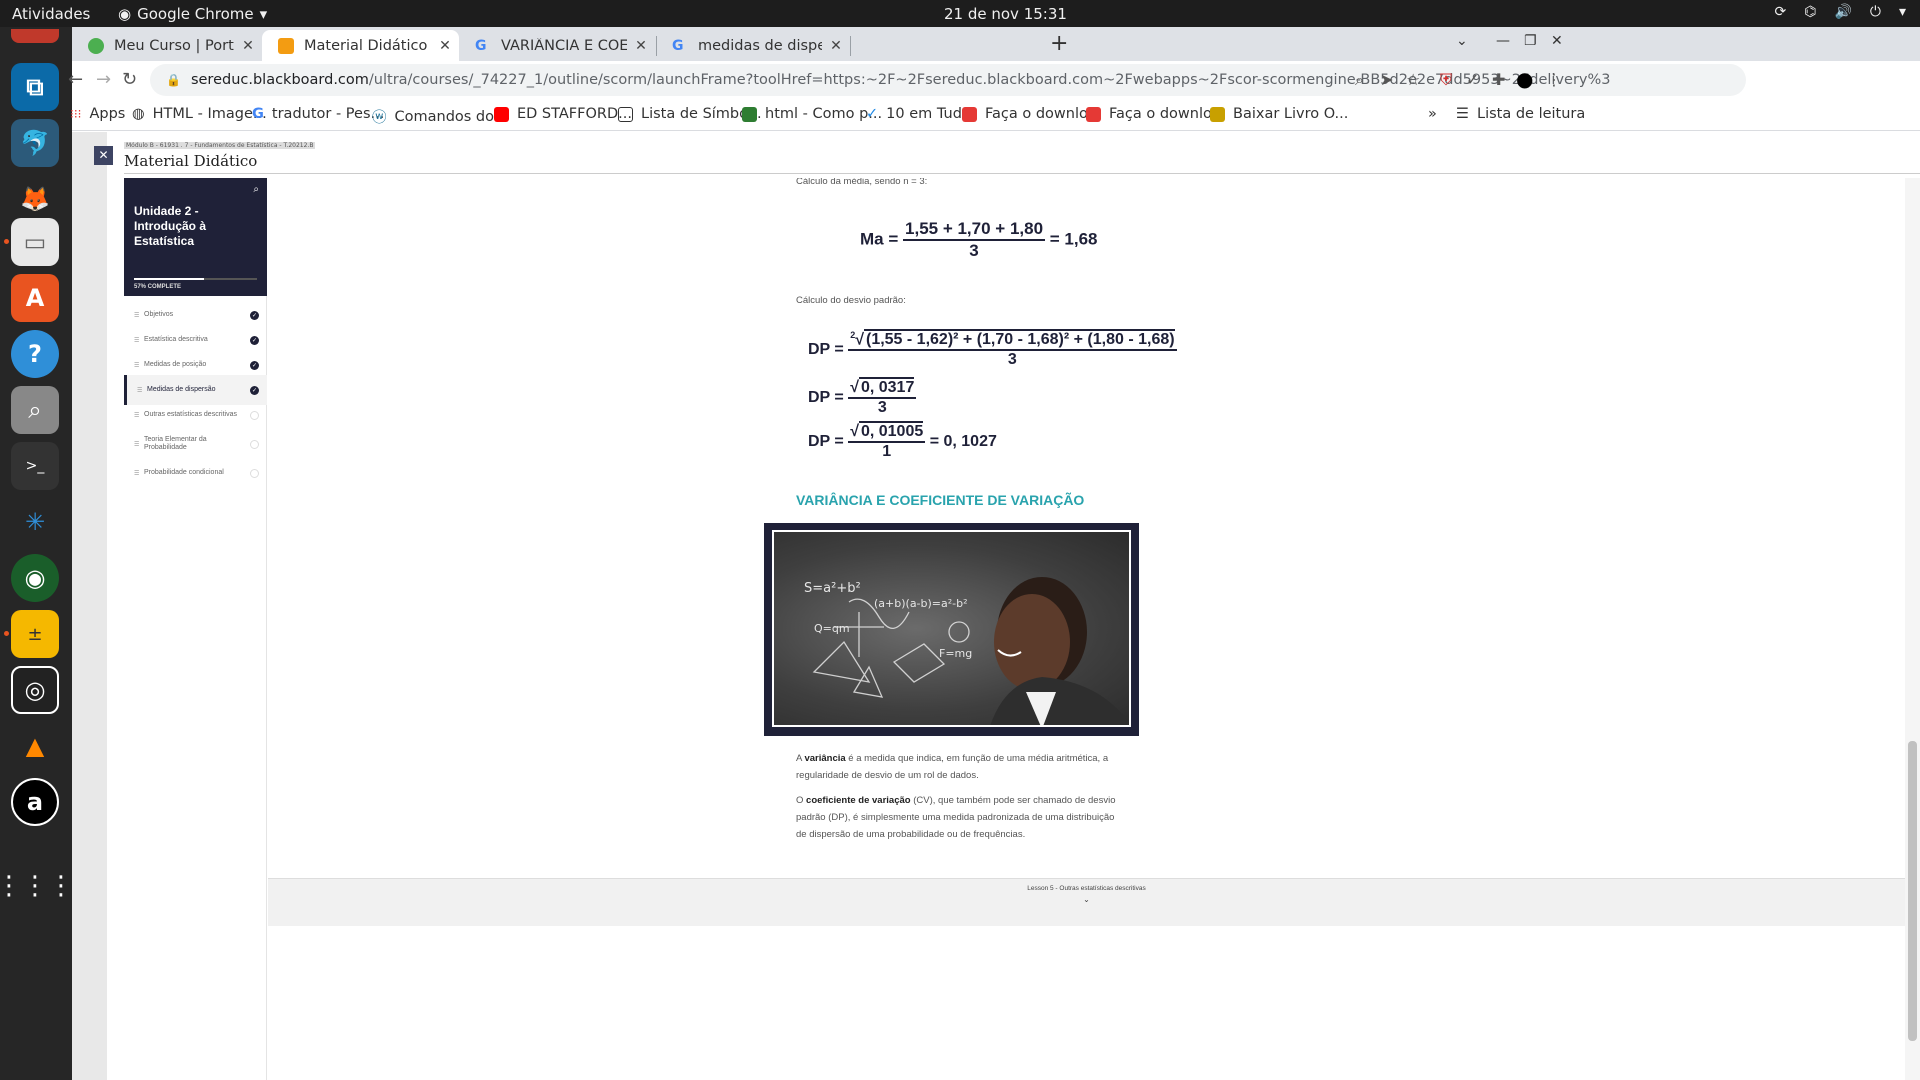 The height and width of the screenshot is (1080, 1920). Describe the element at coordinates (35, 746) in the screenshot. I see `vlc-icon: ▲` at that location.